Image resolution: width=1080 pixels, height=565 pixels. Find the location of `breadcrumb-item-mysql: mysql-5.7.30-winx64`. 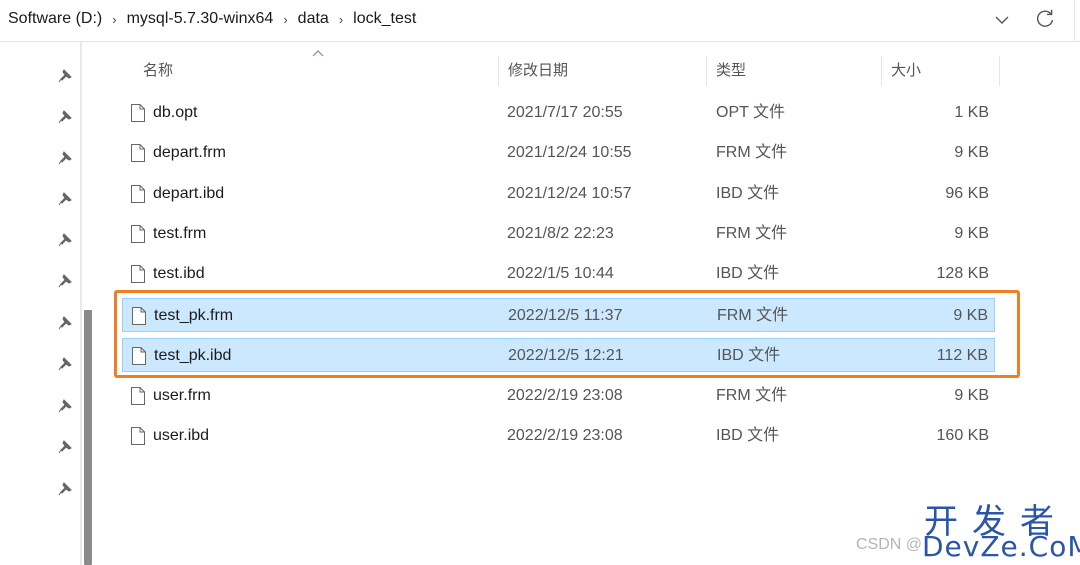

breadcrumb-item-mysql: mysql-5.7.30-winx64 is located at coordinates (200, 19).